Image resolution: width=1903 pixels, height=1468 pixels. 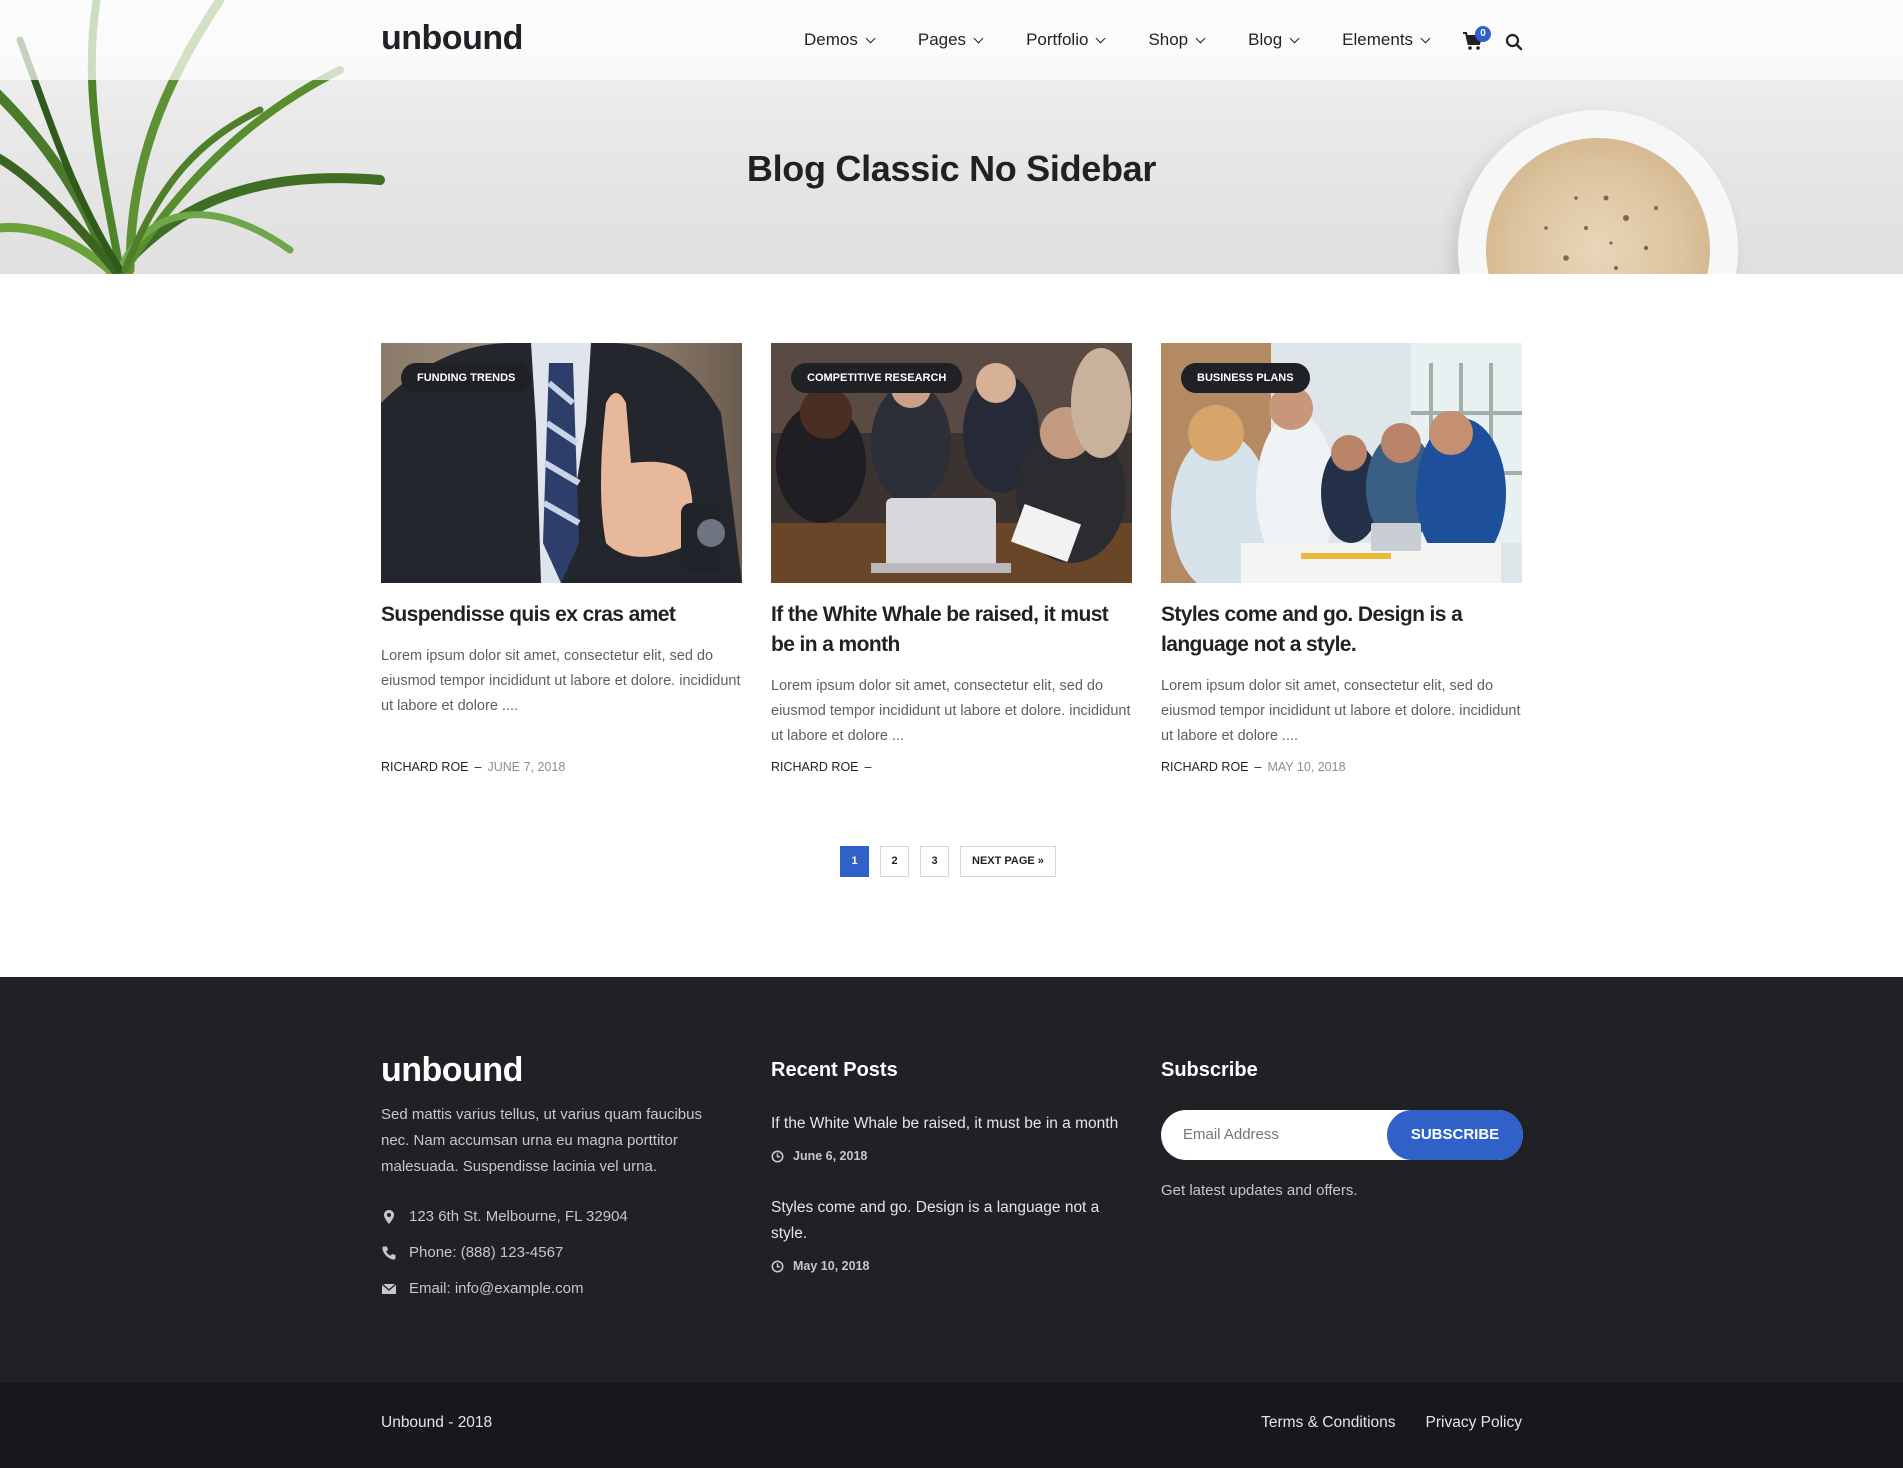 What do you see at coordinates (1209, 1070) in the screenshot?
I see `subscribe-heading: Subscribe` at bounding box center [1209, 1070].